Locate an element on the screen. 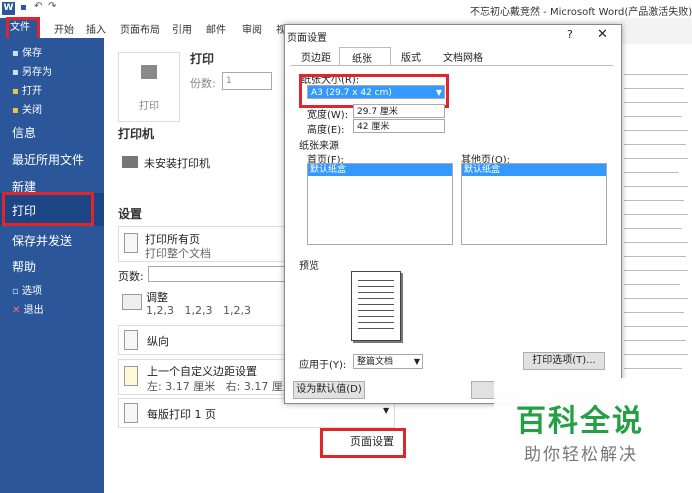 The width and height of the screenshot is (692, 493). preview-label: 预览 is located at coordinates (309, 266).